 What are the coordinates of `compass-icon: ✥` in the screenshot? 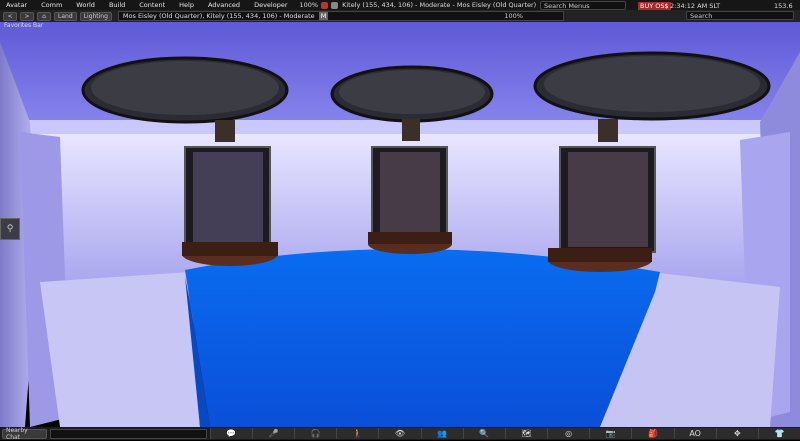 It's located at (736, 433).